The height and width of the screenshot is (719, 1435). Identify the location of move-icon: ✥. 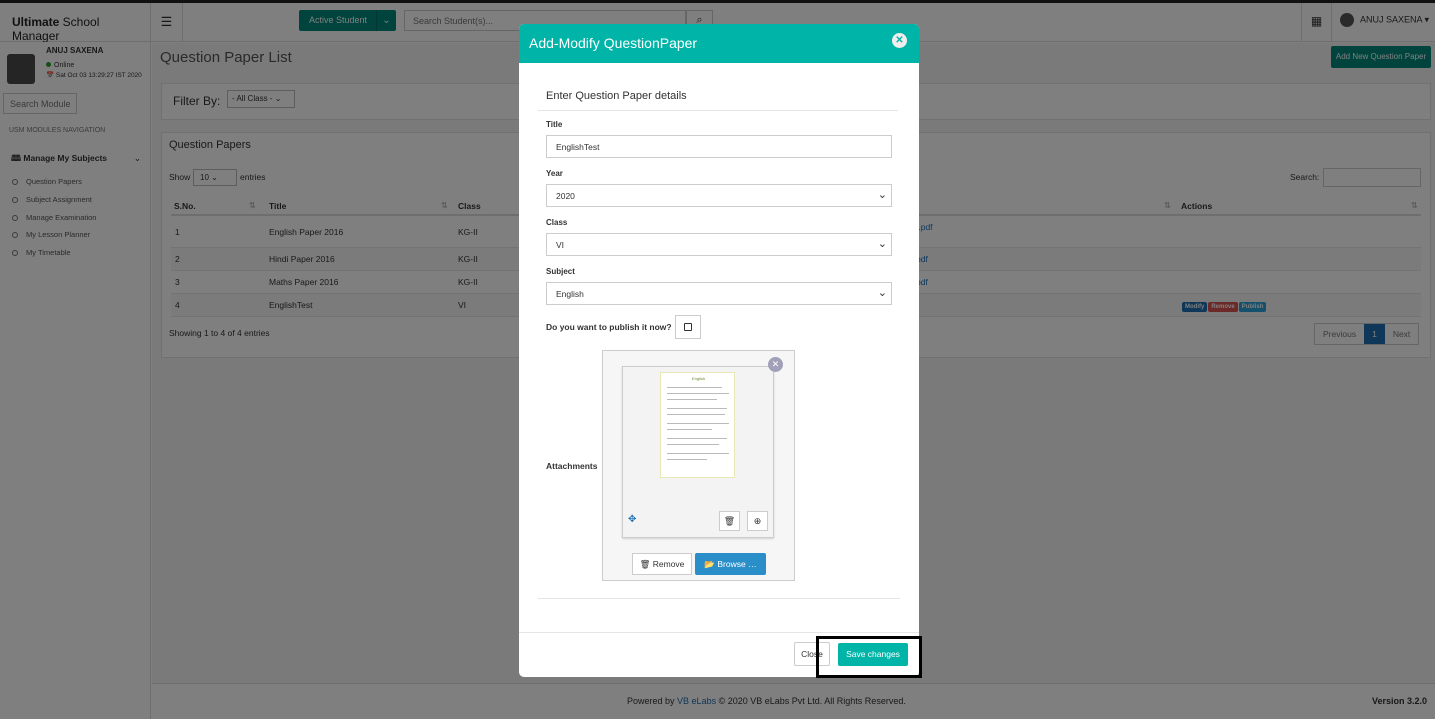
(632, 519).